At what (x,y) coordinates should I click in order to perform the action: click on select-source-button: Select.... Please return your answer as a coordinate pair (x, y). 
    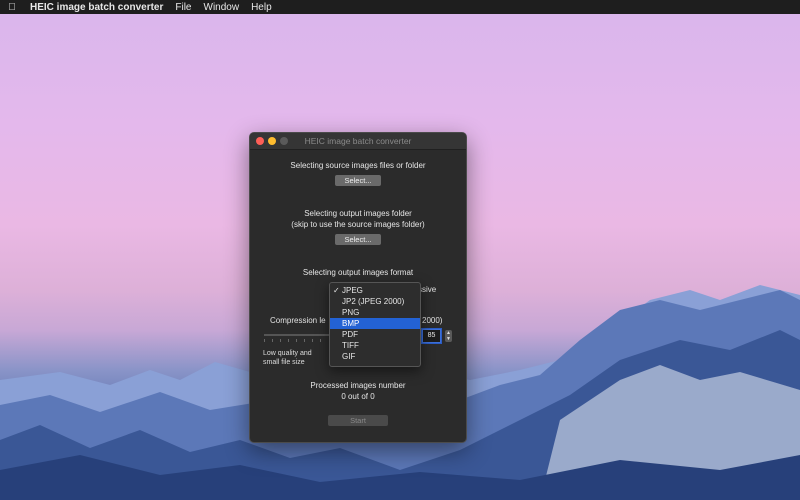
    Looking at the image, I should click on (358, 180).